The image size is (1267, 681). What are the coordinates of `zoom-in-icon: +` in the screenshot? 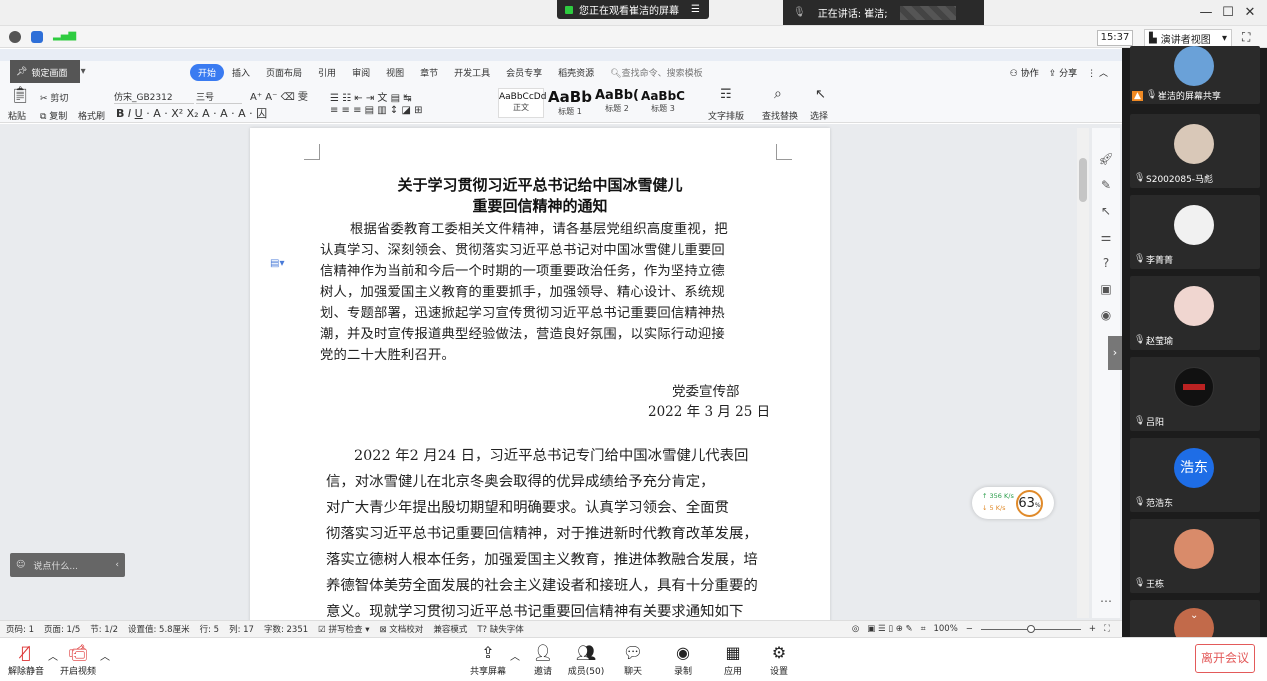 It's located at (1092, 629).